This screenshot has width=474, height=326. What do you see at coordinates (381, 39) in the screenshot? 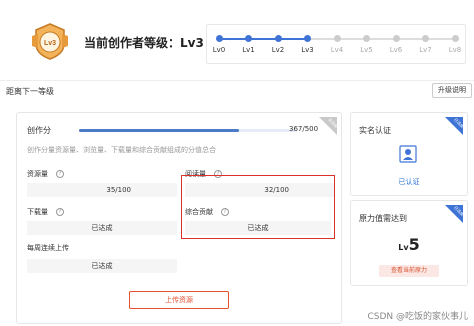
I see `level-line-pending` at bounding box center [381, 39].